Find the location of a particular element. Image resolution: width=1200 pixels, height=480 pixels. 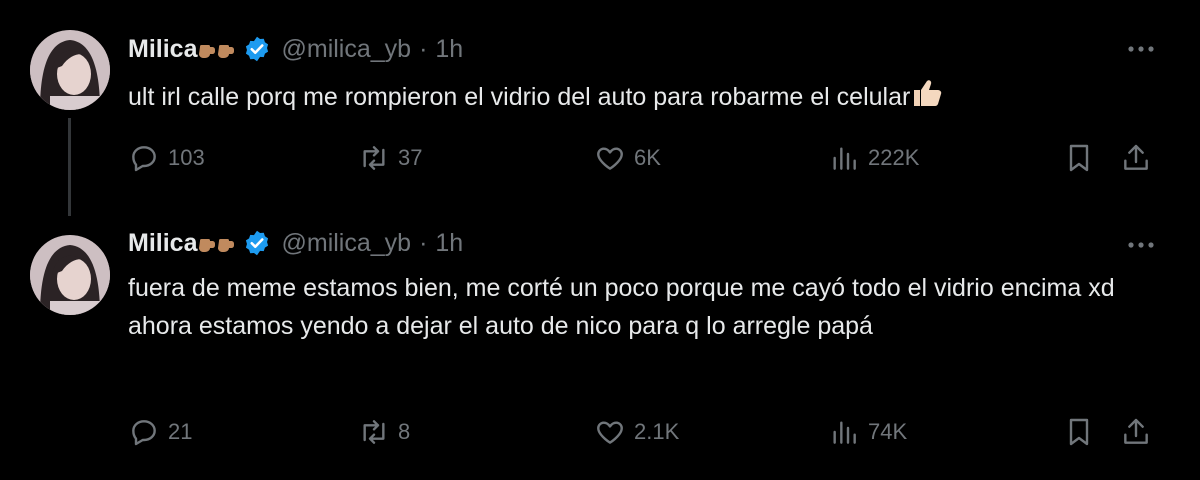

retweet-button: 37 is located at coordinates (390, 158).